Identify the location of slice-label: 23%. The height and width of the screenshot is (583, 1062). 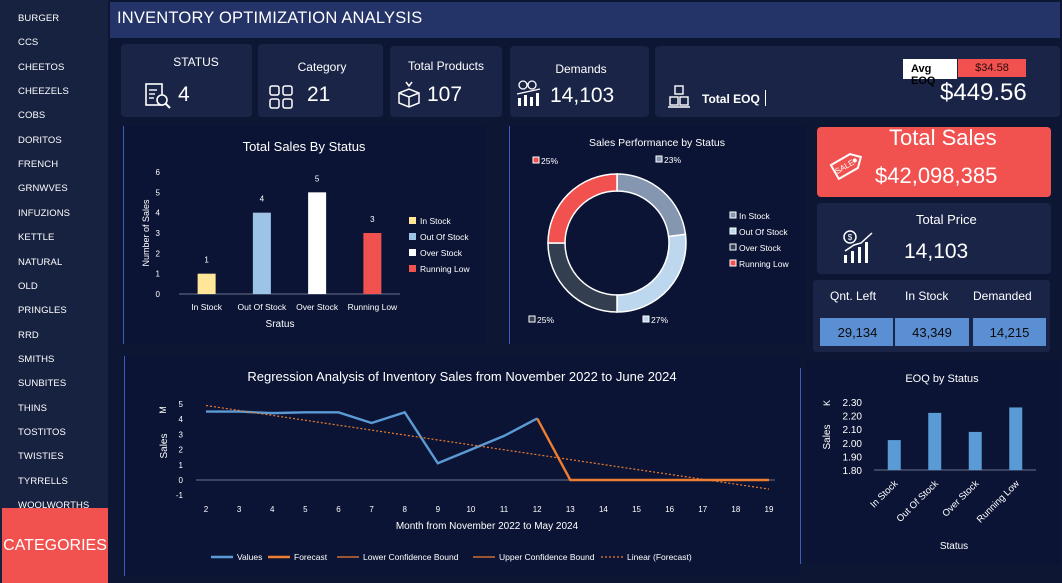
(672, 160).